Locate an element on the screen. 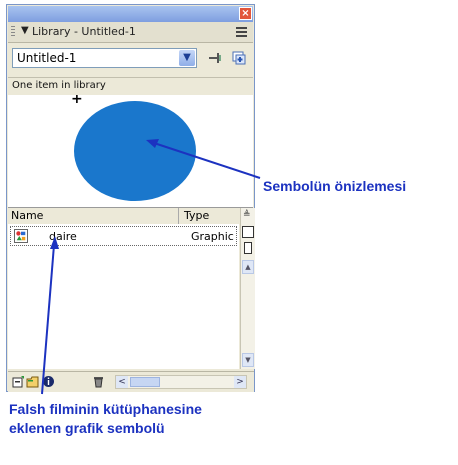 Image resolution: width=458 pixels, height=465 pixels. item-count-bar: One item in library is located at coordinates (130, 87).